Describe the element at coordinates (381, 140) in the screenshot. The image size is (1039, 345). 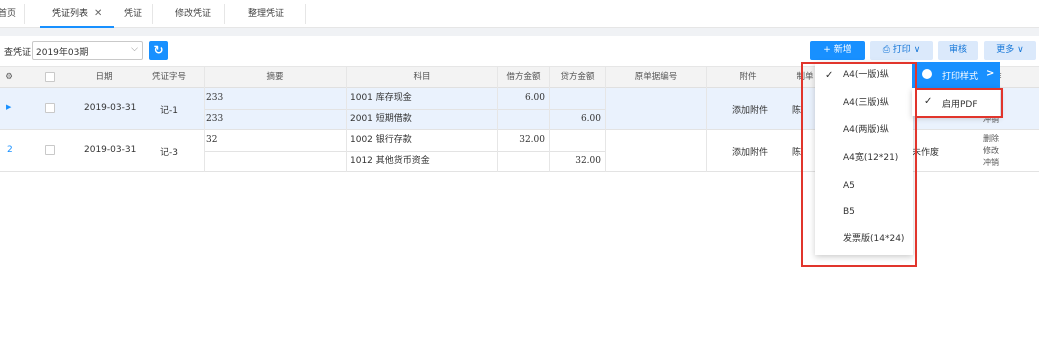
I see `row-subject: 1002 银行存款` at that location.